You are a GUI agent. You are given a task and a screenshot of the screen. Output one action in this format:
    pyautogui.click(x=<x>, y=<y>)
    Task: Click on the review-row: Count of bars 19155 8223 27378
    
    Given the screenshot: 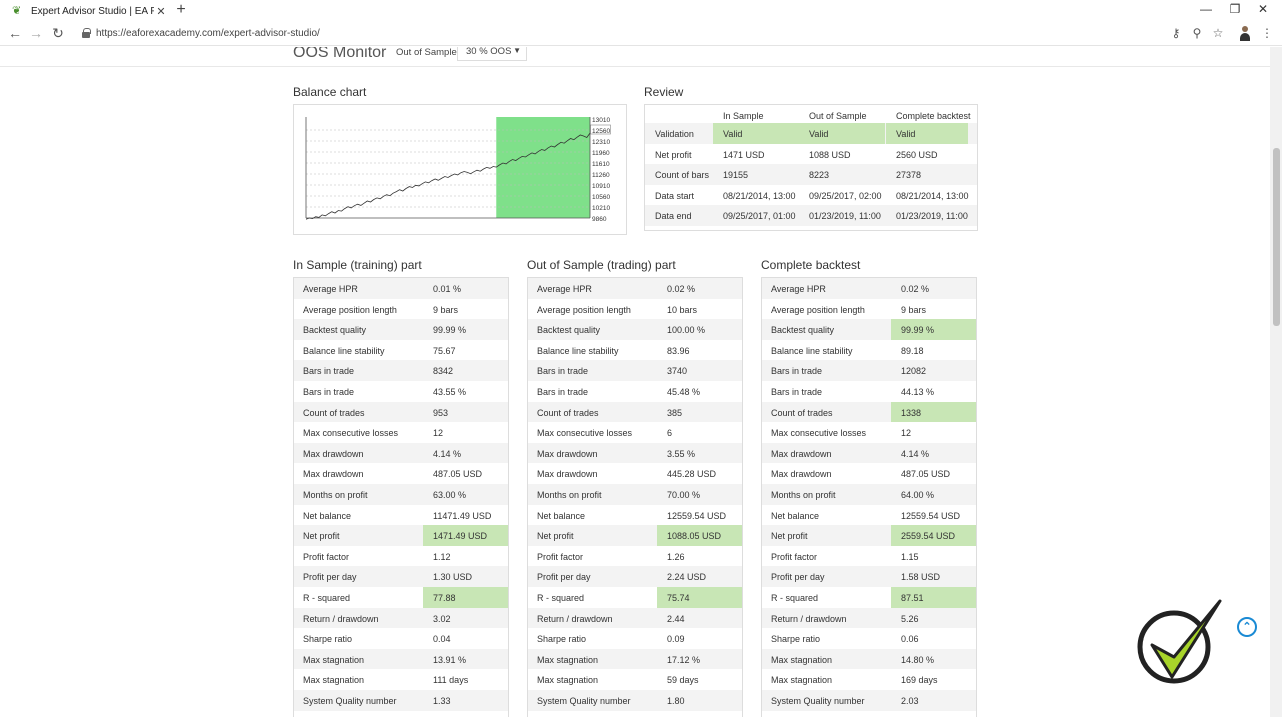 What is the action you would take?
    pyautogui.click(x=811, y=174)
    